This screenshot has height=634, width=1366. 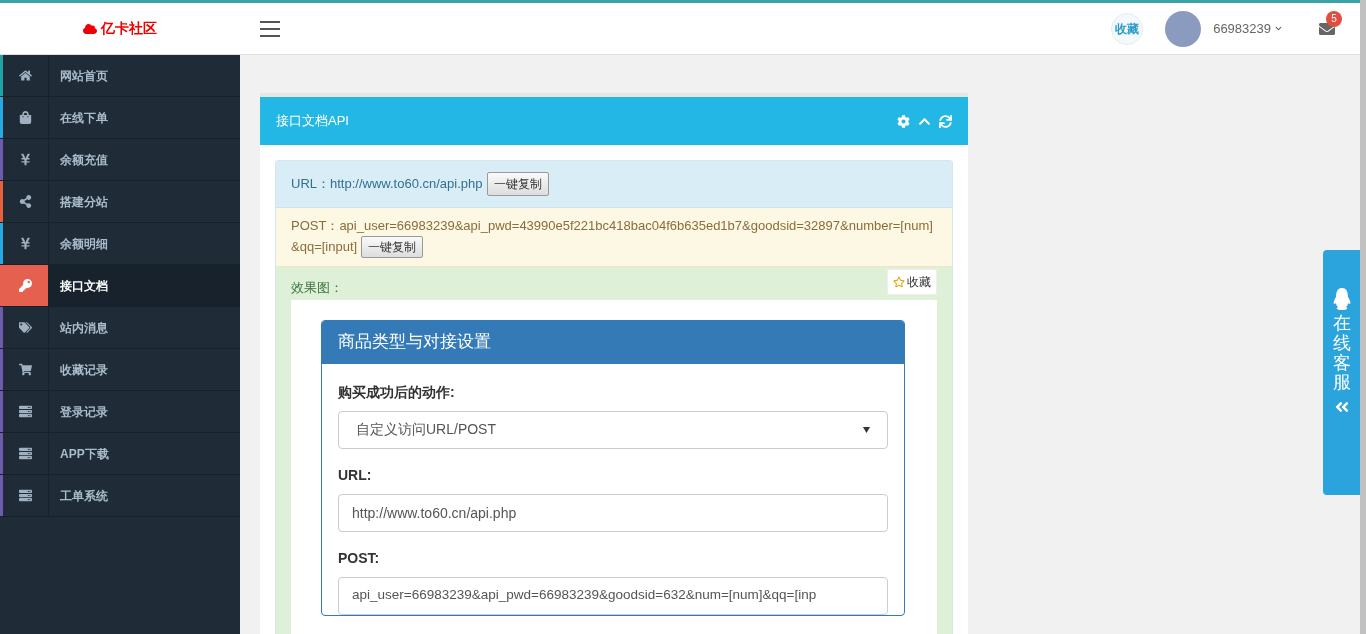 What do you see at coordinates (270, 28) in the screenshot?
I see `menu-button` at bounding box center [270, 28].